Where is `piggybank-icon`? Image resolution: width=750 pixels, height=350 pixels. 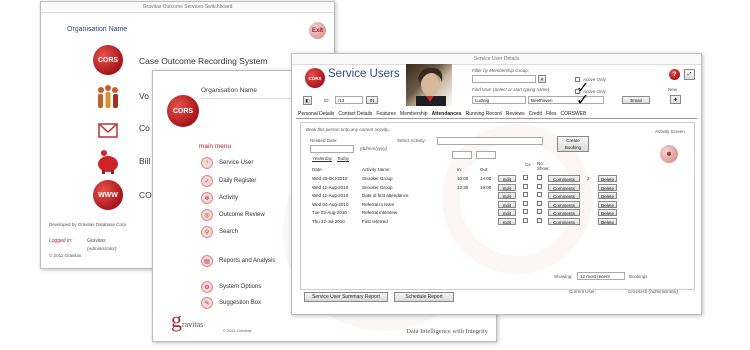 piggybank-icon is located at coordinates (108, 162).